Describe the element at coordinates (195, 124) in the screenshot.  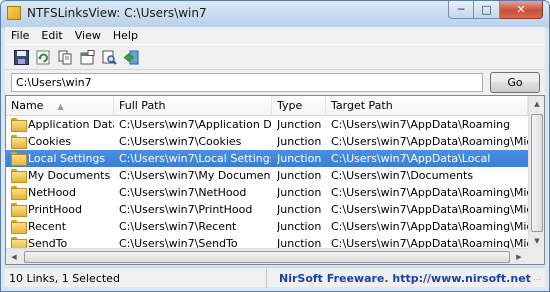
I see `full-path-cell: C:\Users\win7\Application Data` at that location.